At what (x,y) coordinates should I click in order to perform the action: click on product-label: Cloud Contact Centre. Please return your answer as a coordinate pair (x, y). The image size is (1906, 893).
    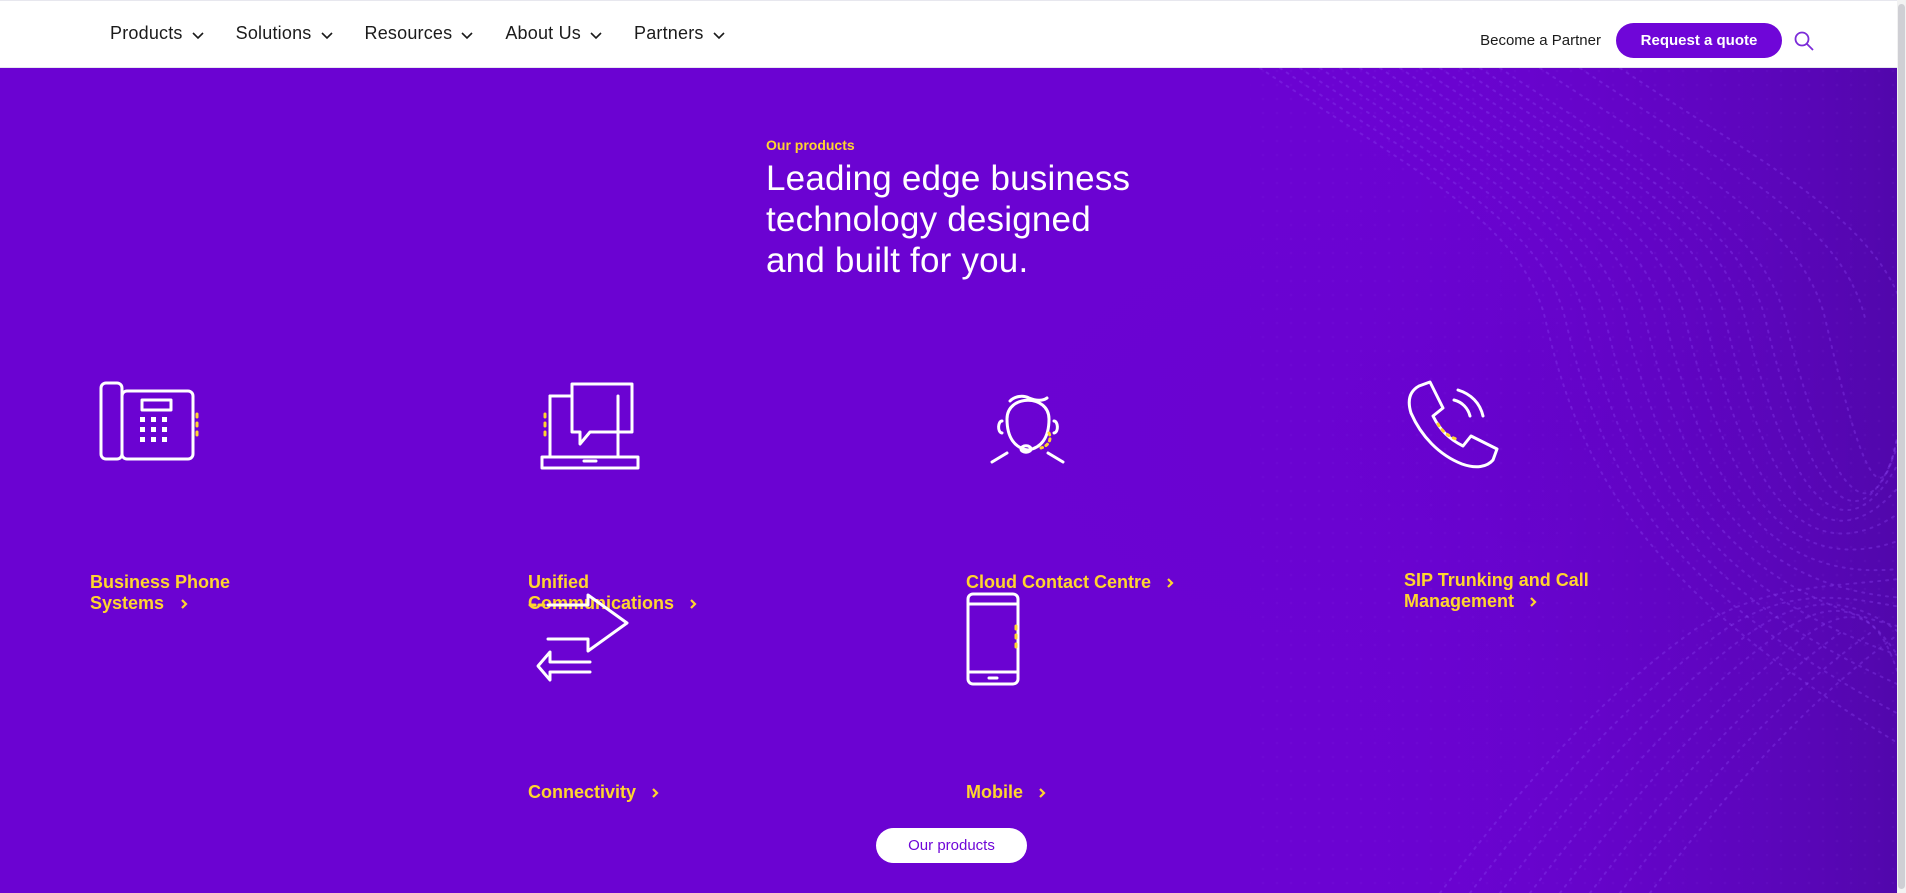
    Looking at the image, I should click on (1059, 582).